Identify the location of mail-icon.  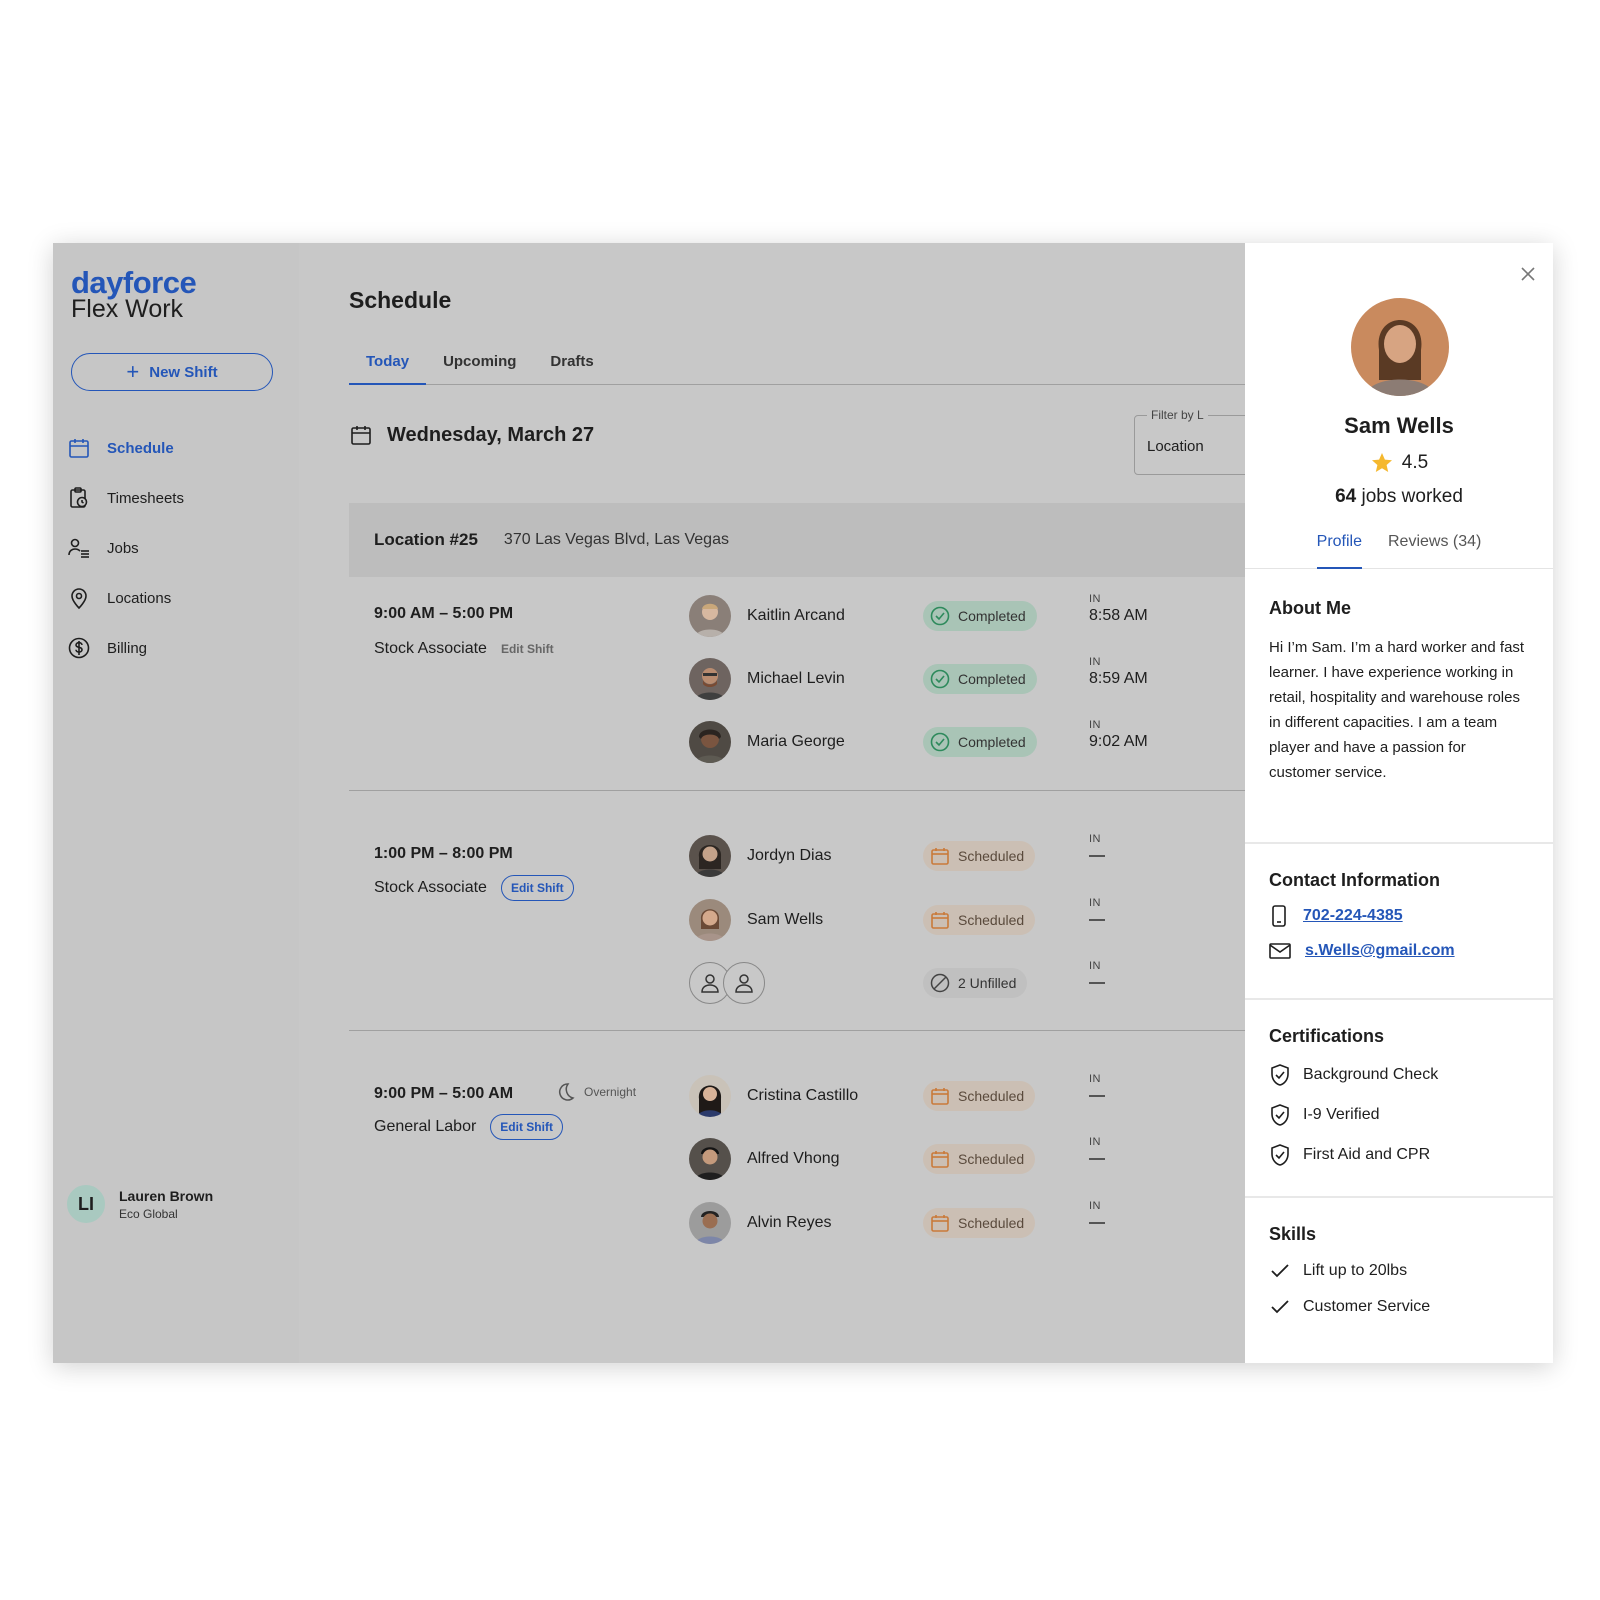
(1280, 951).